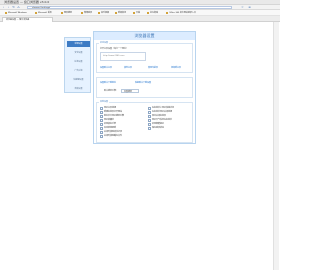 Image resolution: width=320 pixels, height=270 pixels. I want to click on checkbox-label: 启用鼠标手势, so click(110, 124).